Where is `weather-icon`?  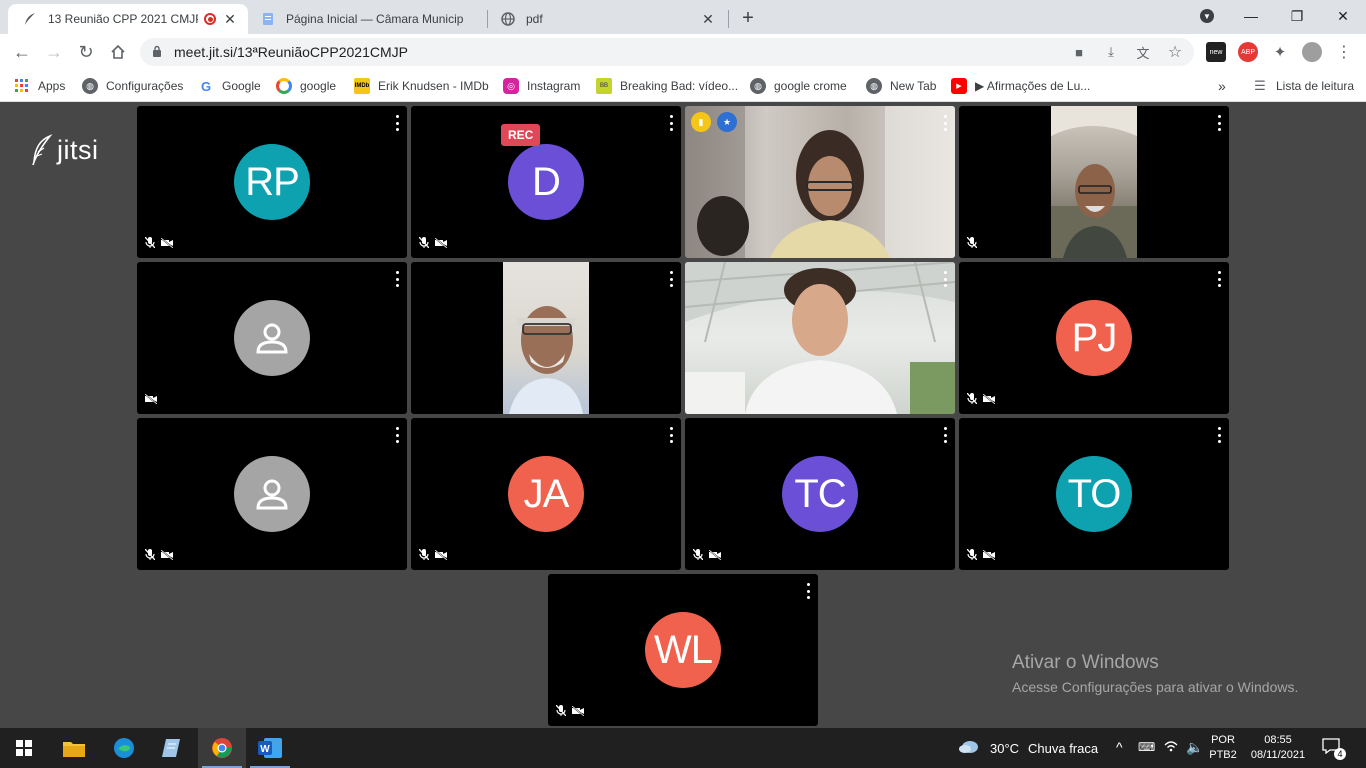 weather-icon is located at coordinates (969, 749).